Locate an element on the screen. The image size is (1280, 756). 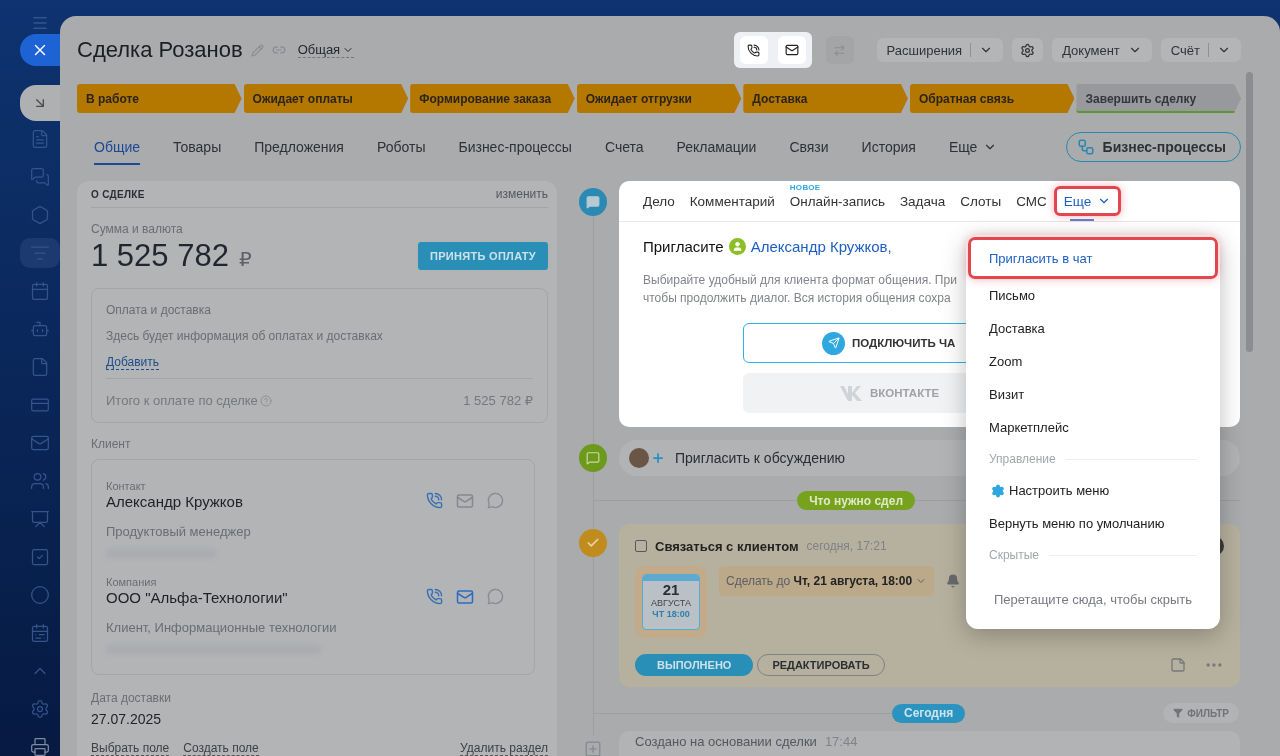
menu-item: Zoom is located at coordinates (1093, 361).